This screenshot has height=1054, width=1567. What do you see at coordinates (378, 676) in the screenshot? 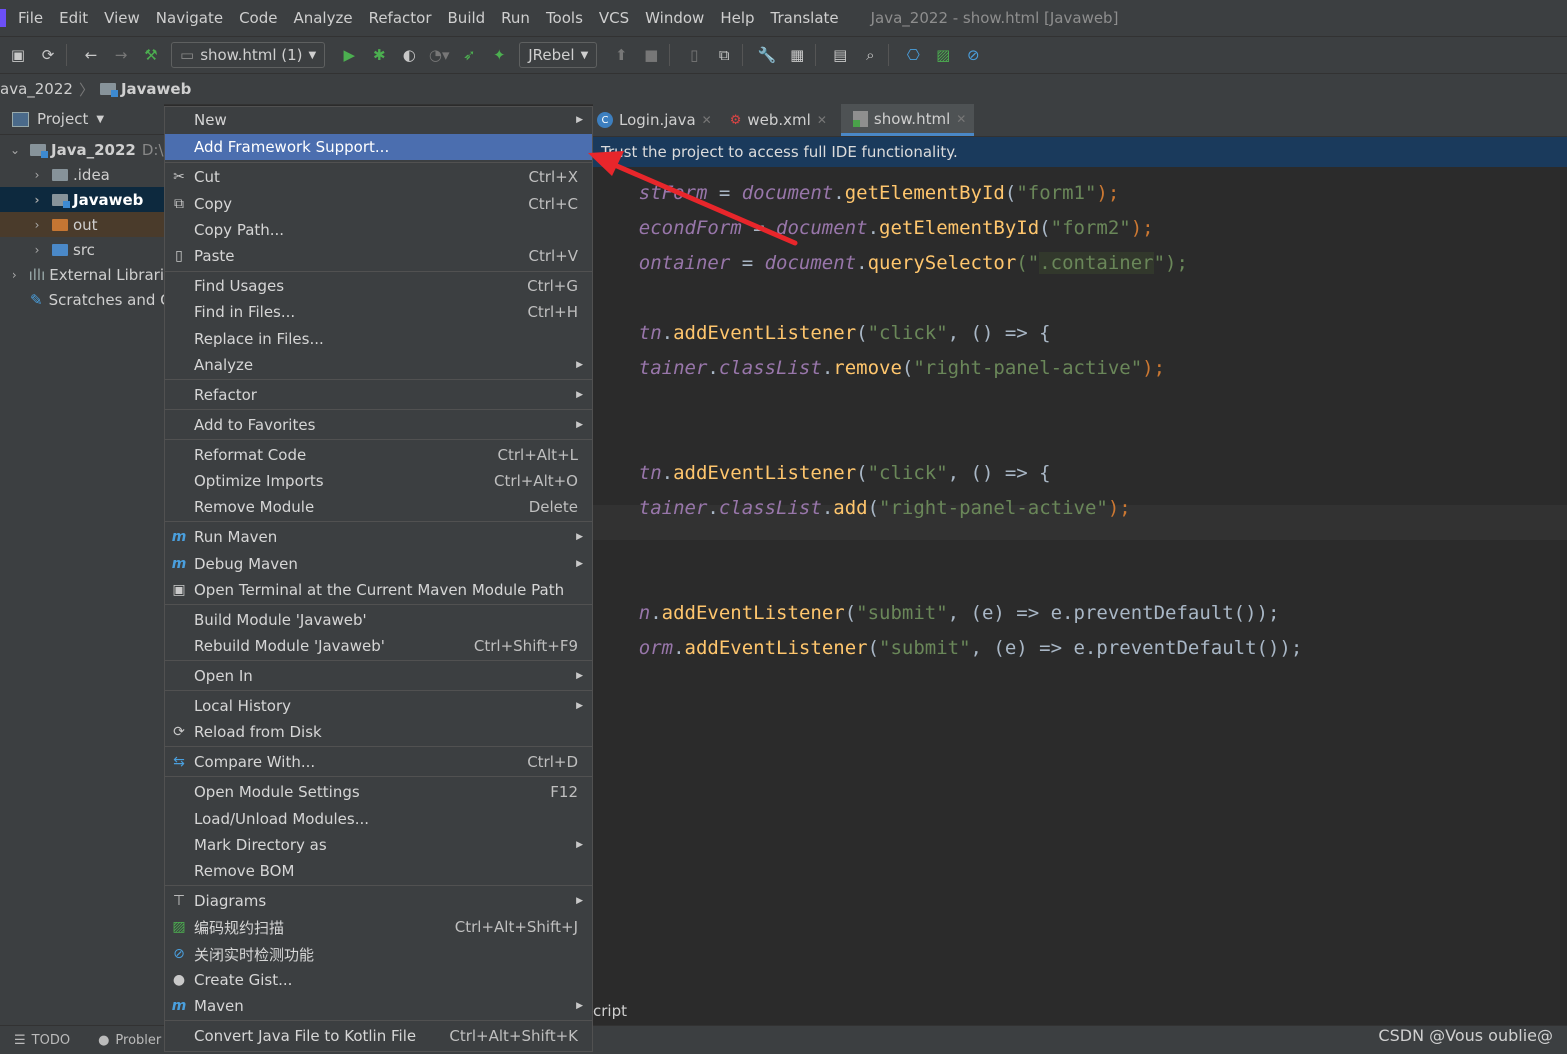
I see `menu-item-open-in: Open In ▶` at bounding box center [378, 676].